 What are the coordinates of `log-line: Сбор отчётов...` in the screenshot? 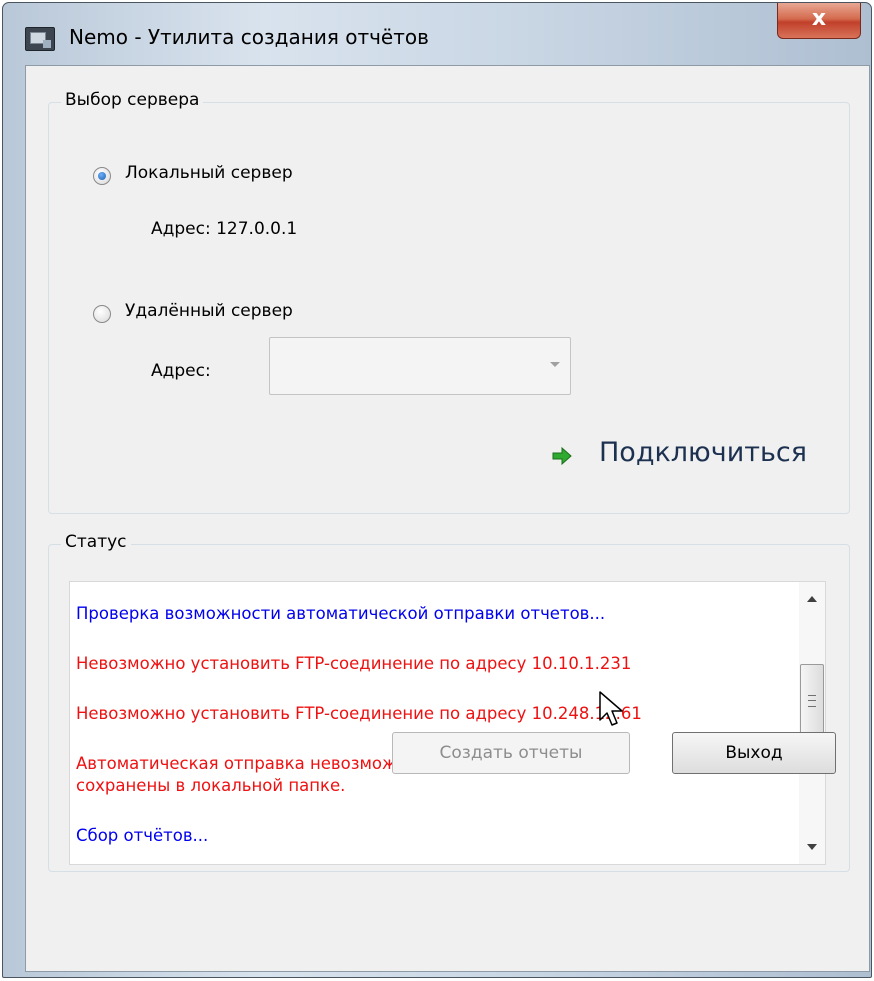 It's located at (142, 836).